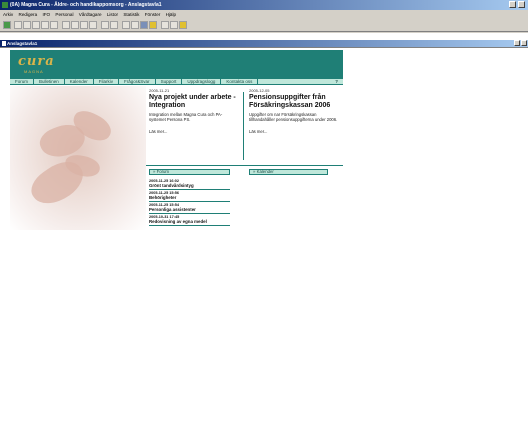 The height and width of the screenshot is (425, 528). What do you see at coordinates (176, 64) in the screenshot?
I see `site-header: cura MAGNA` at bounding box center [176, 64].